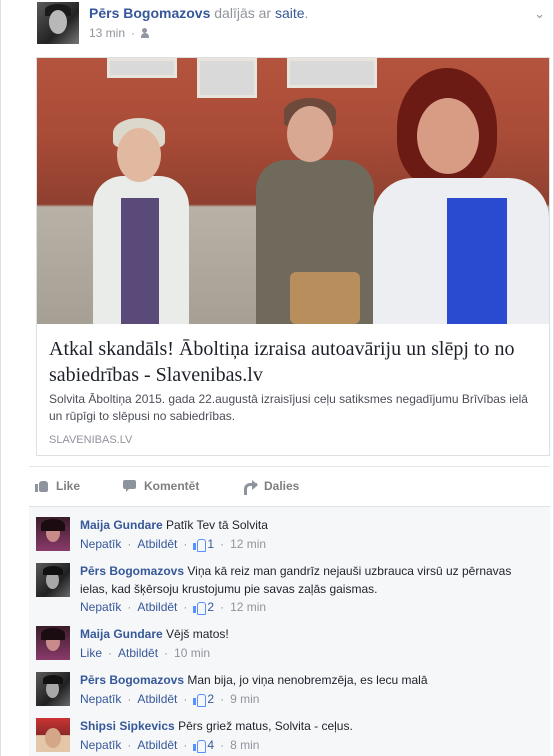 The image size is (554, 756). Describe the element at coordinates (539, 14) in the screenshot. I see `chevron-down-icon: ⌄` at that location.